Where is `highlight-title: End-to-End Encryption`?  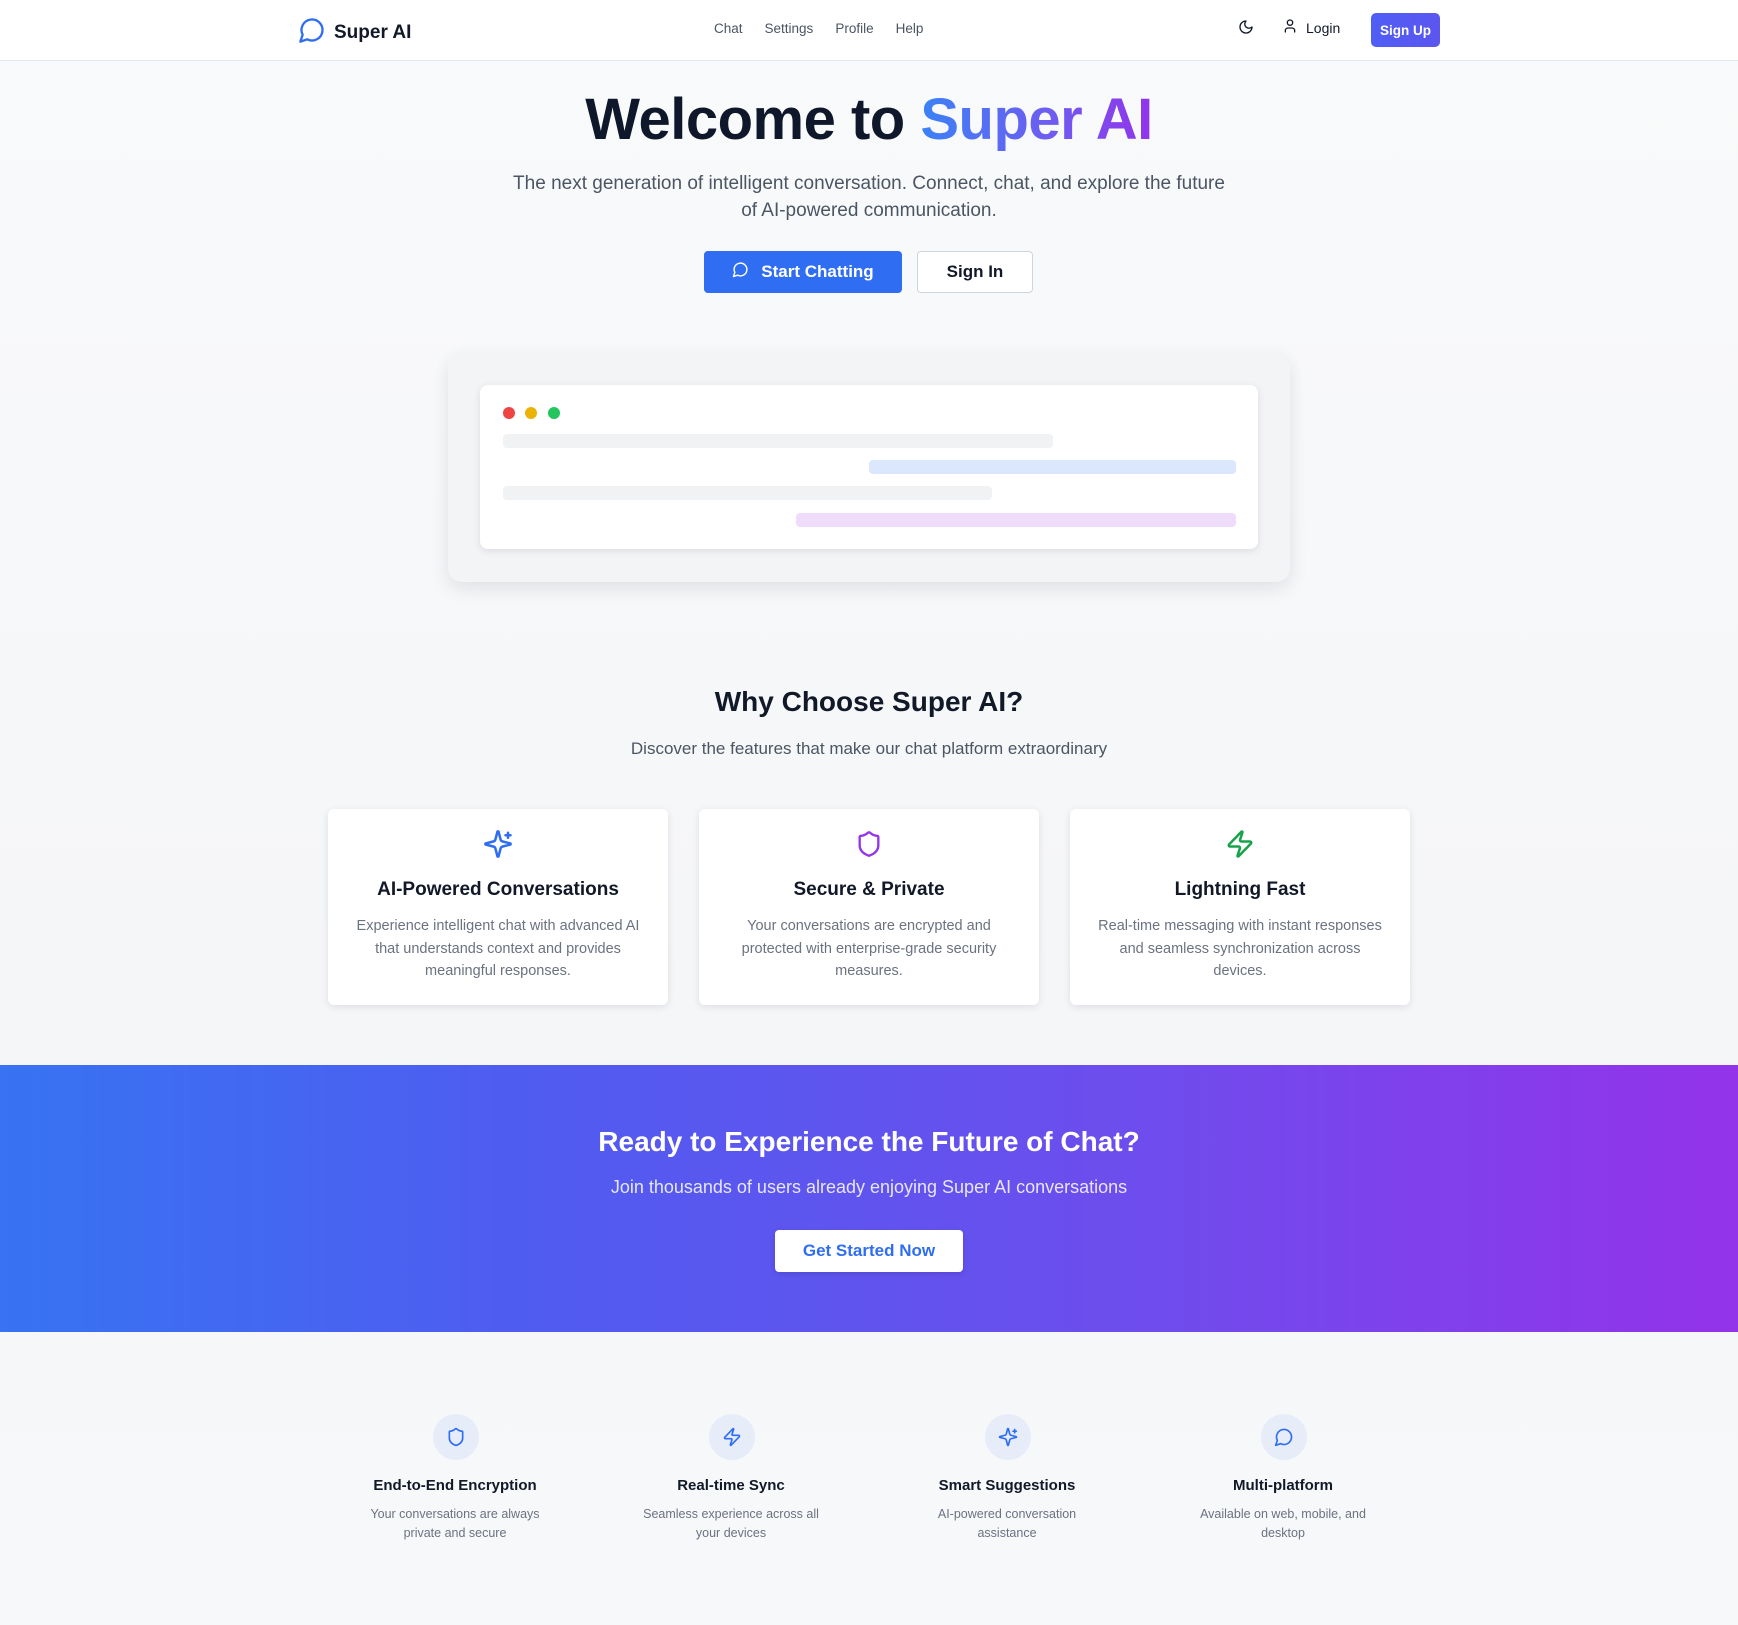
highlight-title: End-to-End Encryption is located at coordinates (455, 1485).